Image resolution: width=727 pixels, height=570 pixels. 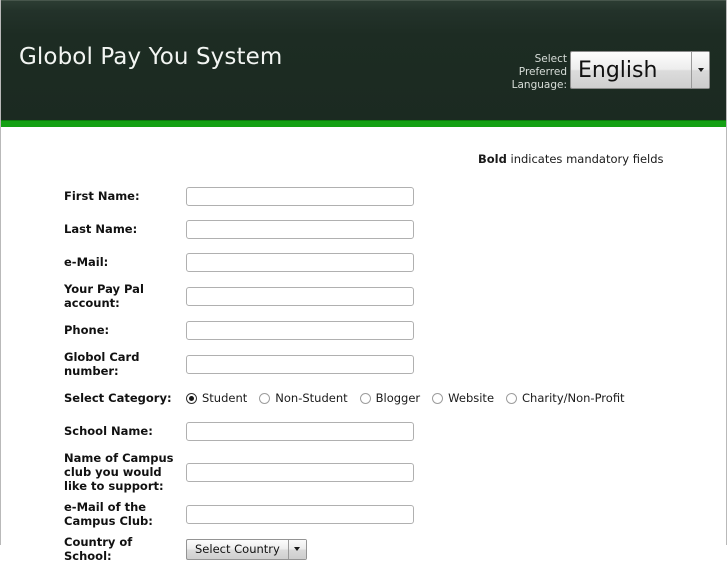 I want to click on label-country-of-school: Country of School:, so click(x=98, y=549).